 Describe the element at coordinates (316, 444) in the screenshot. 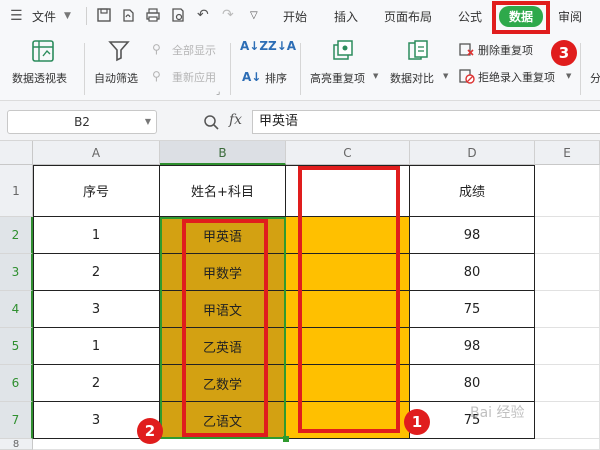

I see `table-row` at that location.